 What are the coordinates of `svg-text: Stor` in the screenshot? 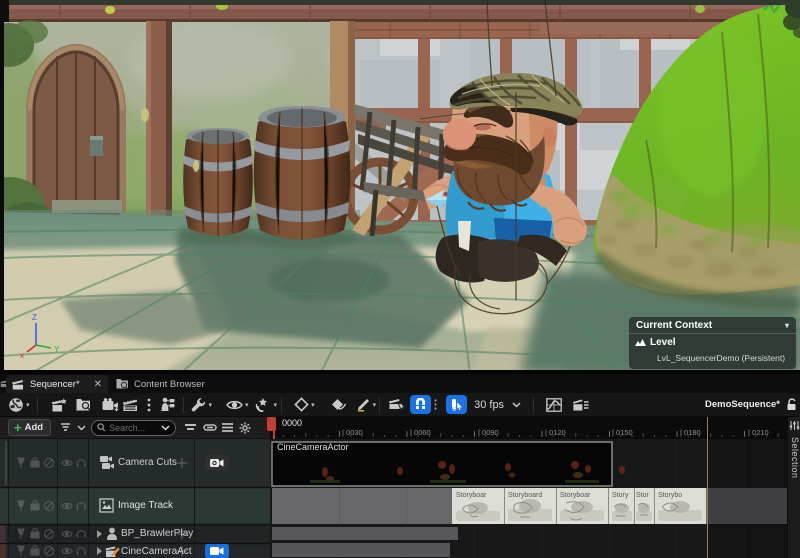 It's located at (643, 495).